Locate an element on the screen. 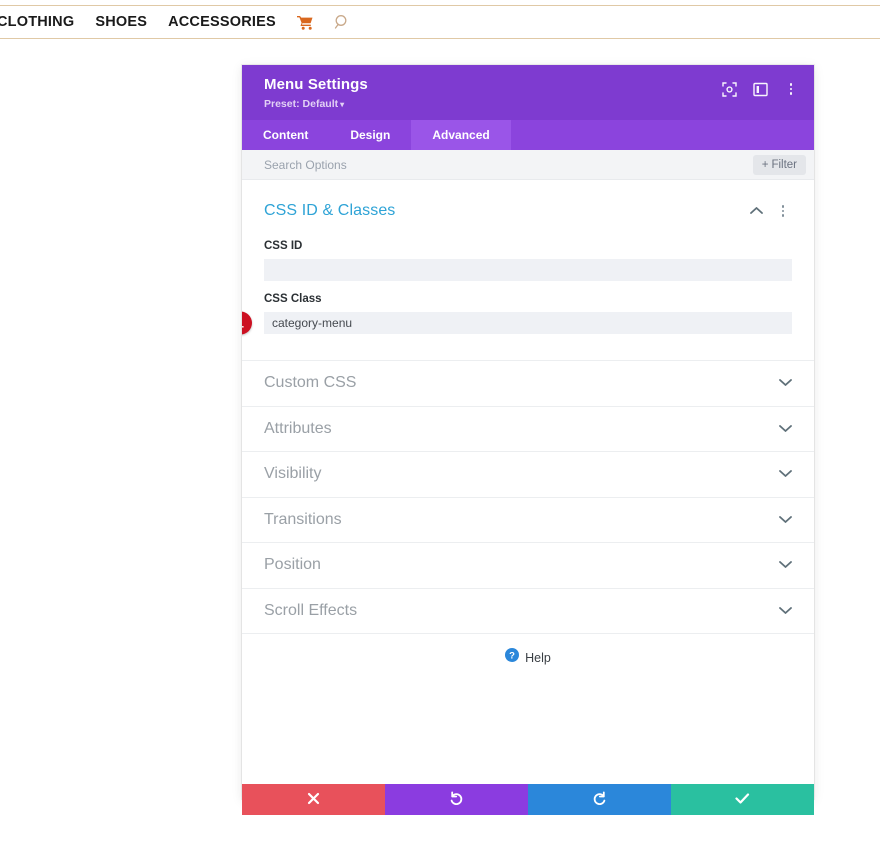 This screenshot has width=880, height=848. section-tools is located at coordinates (771, 211).